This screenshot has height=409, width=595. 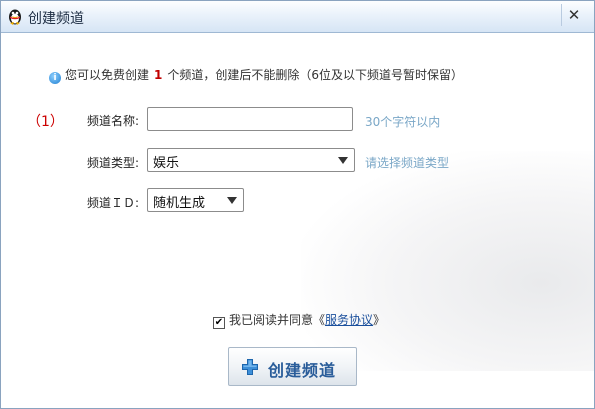 What do you see at coordinates (250, 367) in the screenshot?
I see `plus-icon` at bounding box center [250, 367].